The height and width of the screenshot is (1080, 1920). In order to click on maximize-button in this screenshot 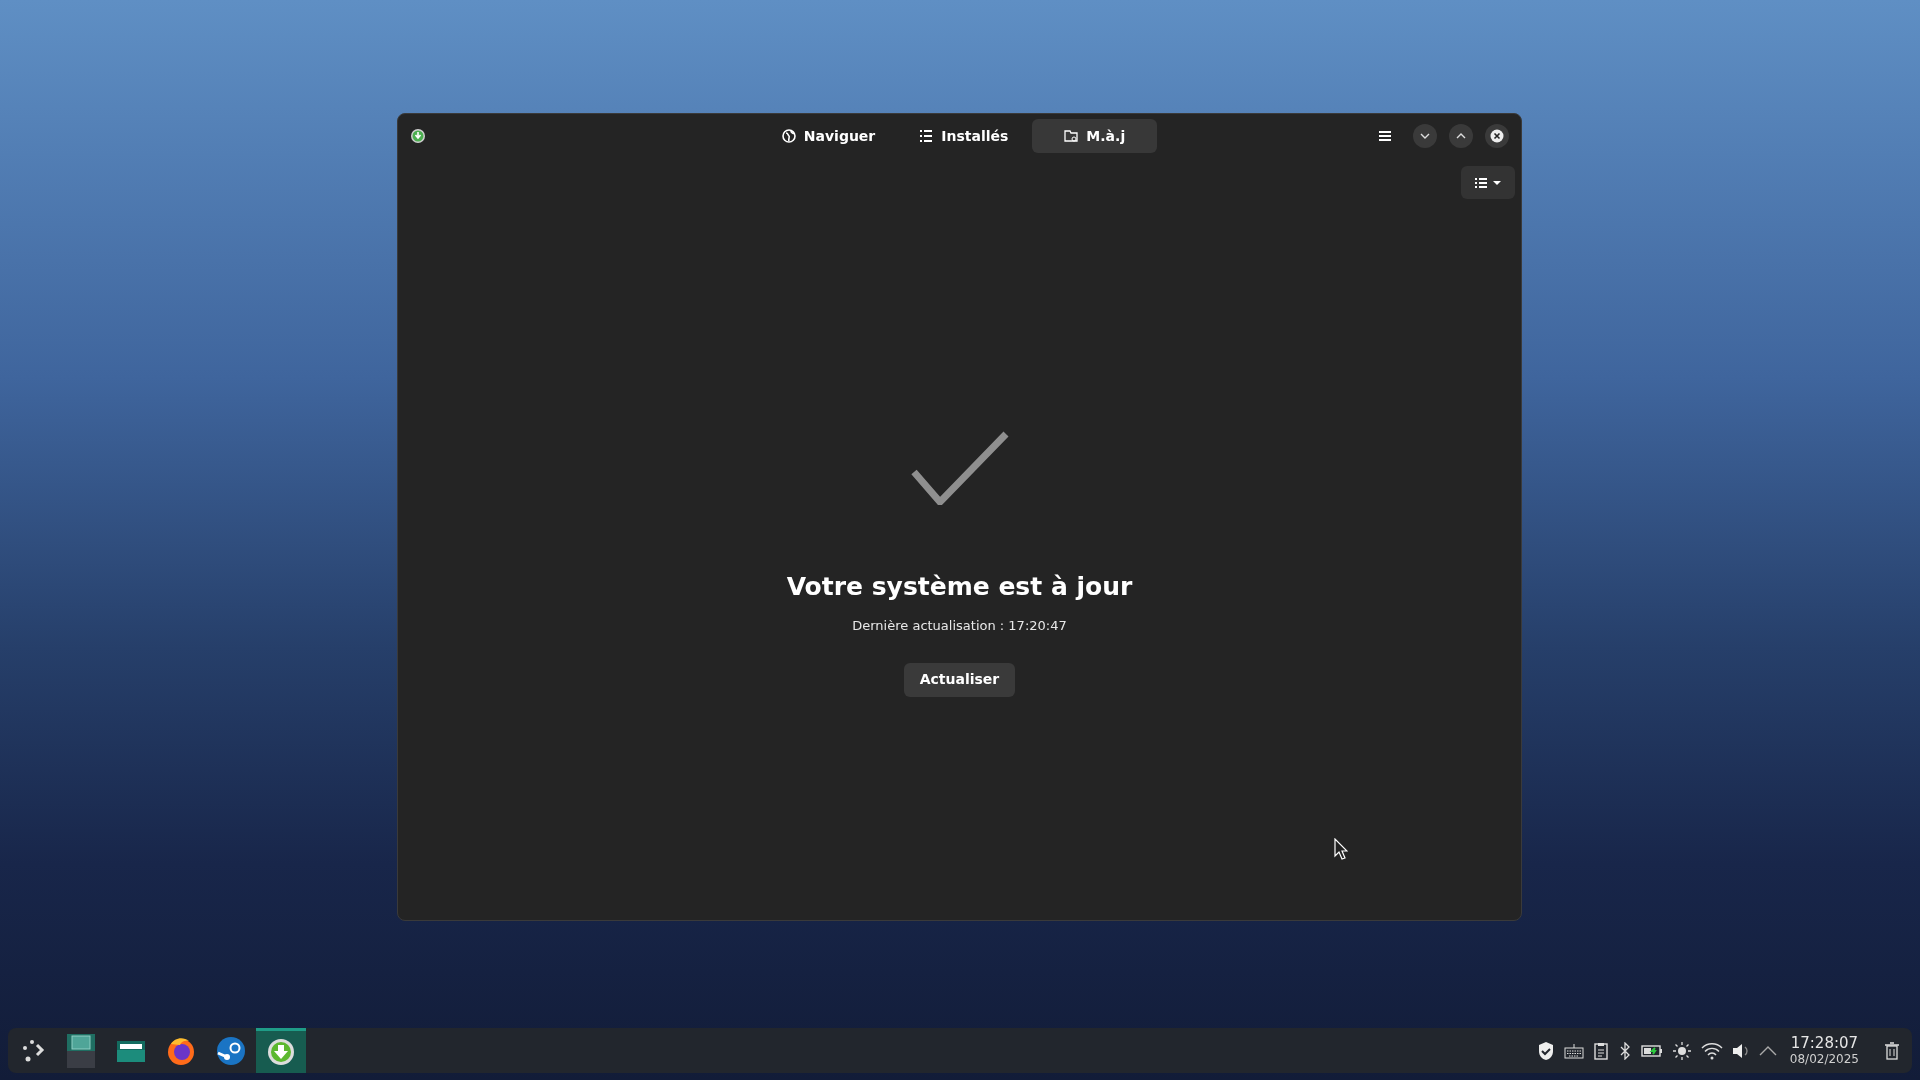, I will do `click(1461, 136)`.